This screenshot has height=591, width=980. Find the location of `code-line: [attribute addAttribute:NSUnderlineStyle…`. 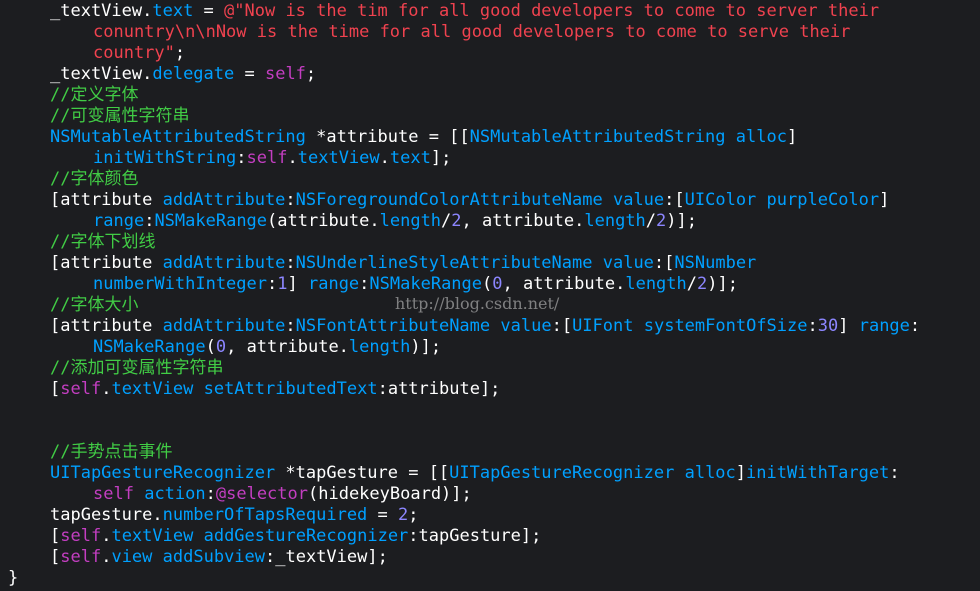

code-line: [attribute addAttribute:NSUnderlineStyle… is located at coordinates (403, 263).